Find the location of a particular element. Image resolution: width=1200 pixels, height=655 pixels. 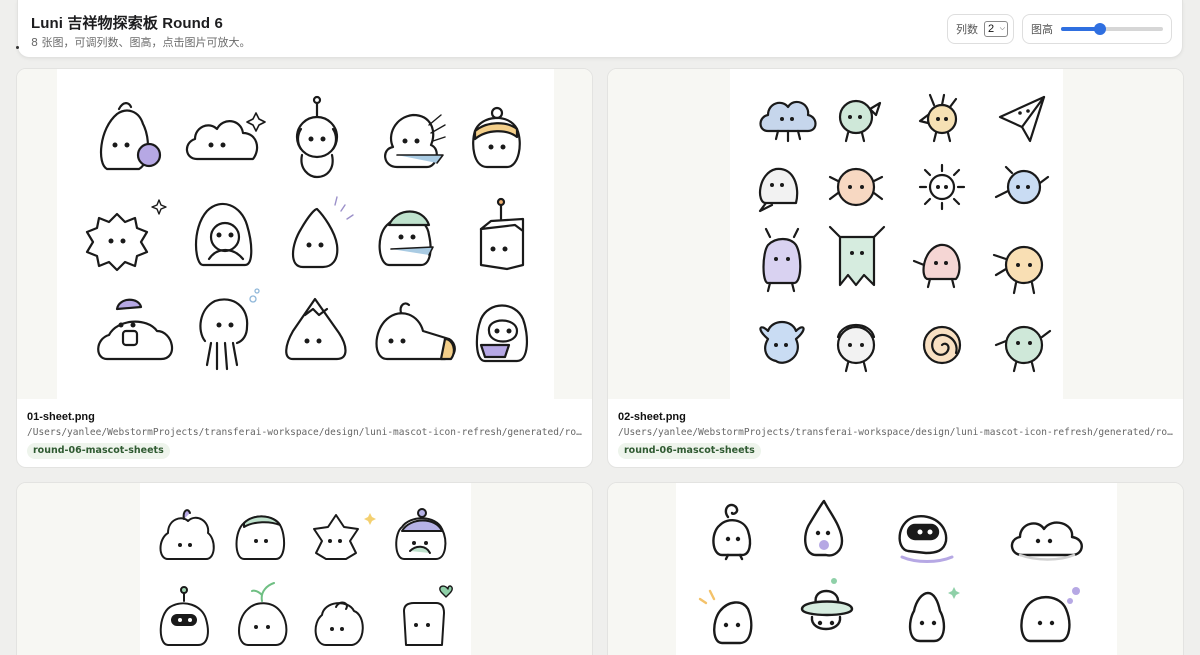

chevron-down-icon: ⌵ is located at coordinates (1002, 28).